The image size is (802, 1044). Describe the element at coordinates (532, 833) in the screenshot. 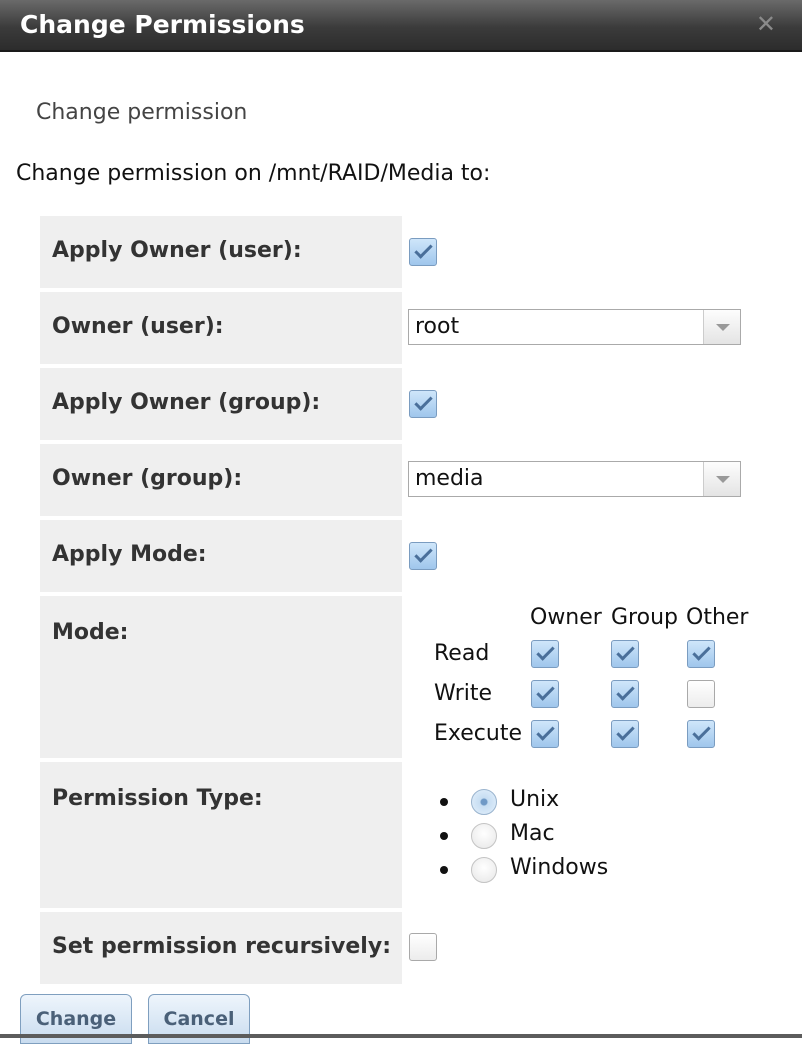

I see `permission-type-mac-label: Mac` at that location.